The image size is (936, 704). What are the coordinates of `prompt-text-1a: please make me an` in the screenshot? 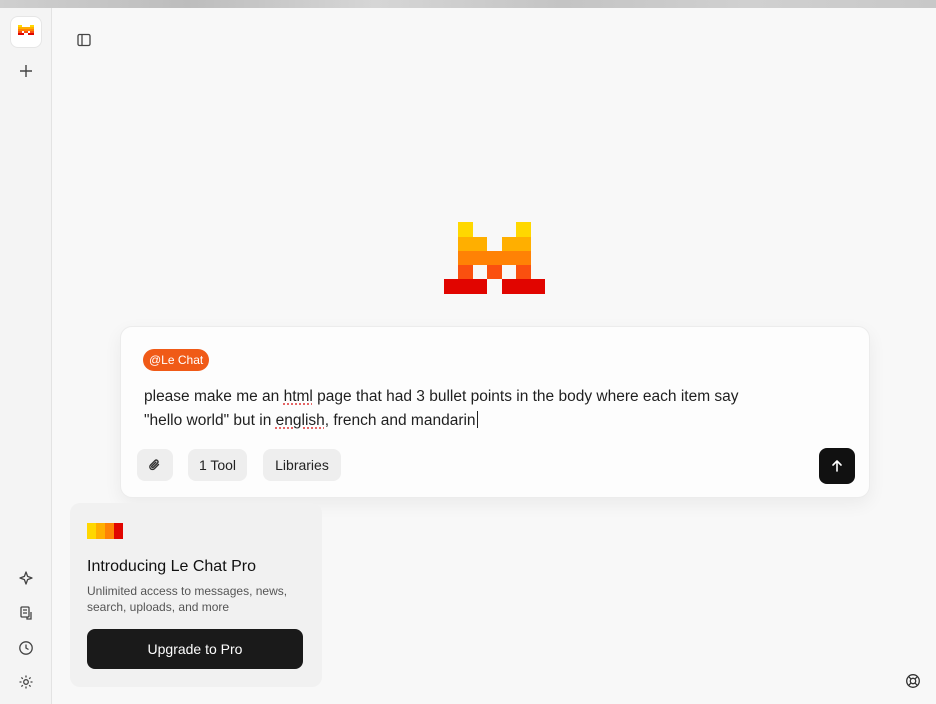 It's located at (214, 396).